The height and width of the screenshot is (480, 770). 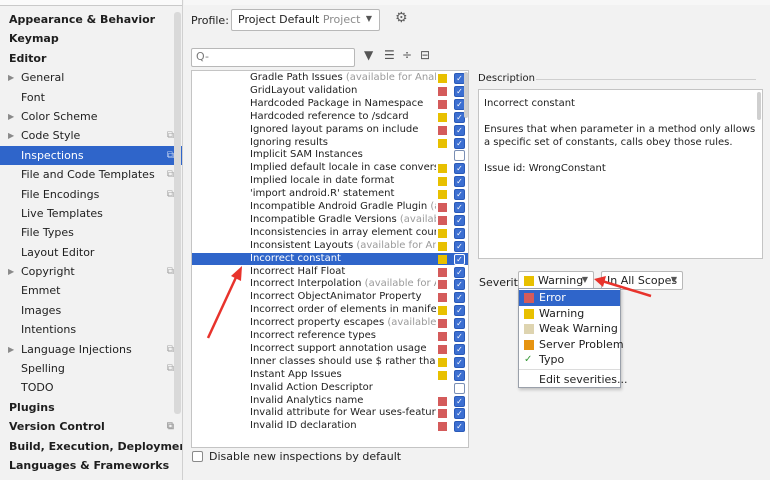 I want to click on sidebar-item-spelling: Spelling ⧉, so click(x=91, y=368).